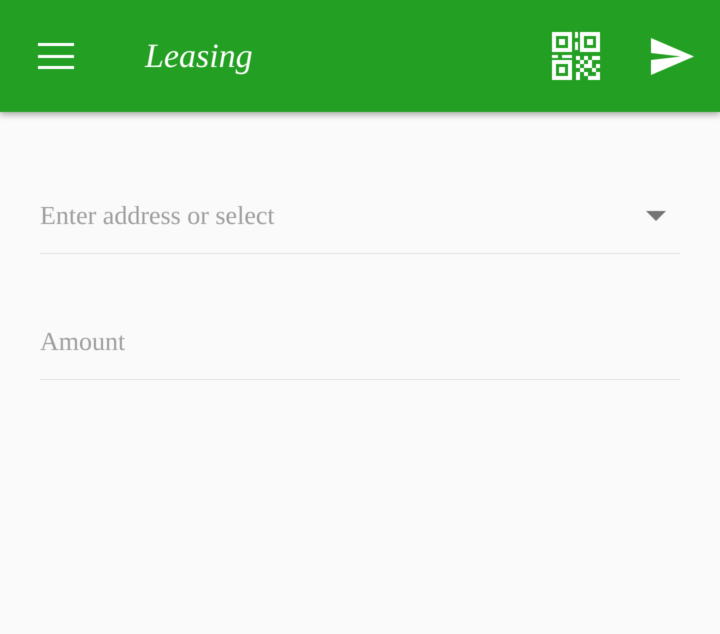  Describe the element at coordinates (360, 341) in the screenshot. I see `amount-field: Amount` at that location.